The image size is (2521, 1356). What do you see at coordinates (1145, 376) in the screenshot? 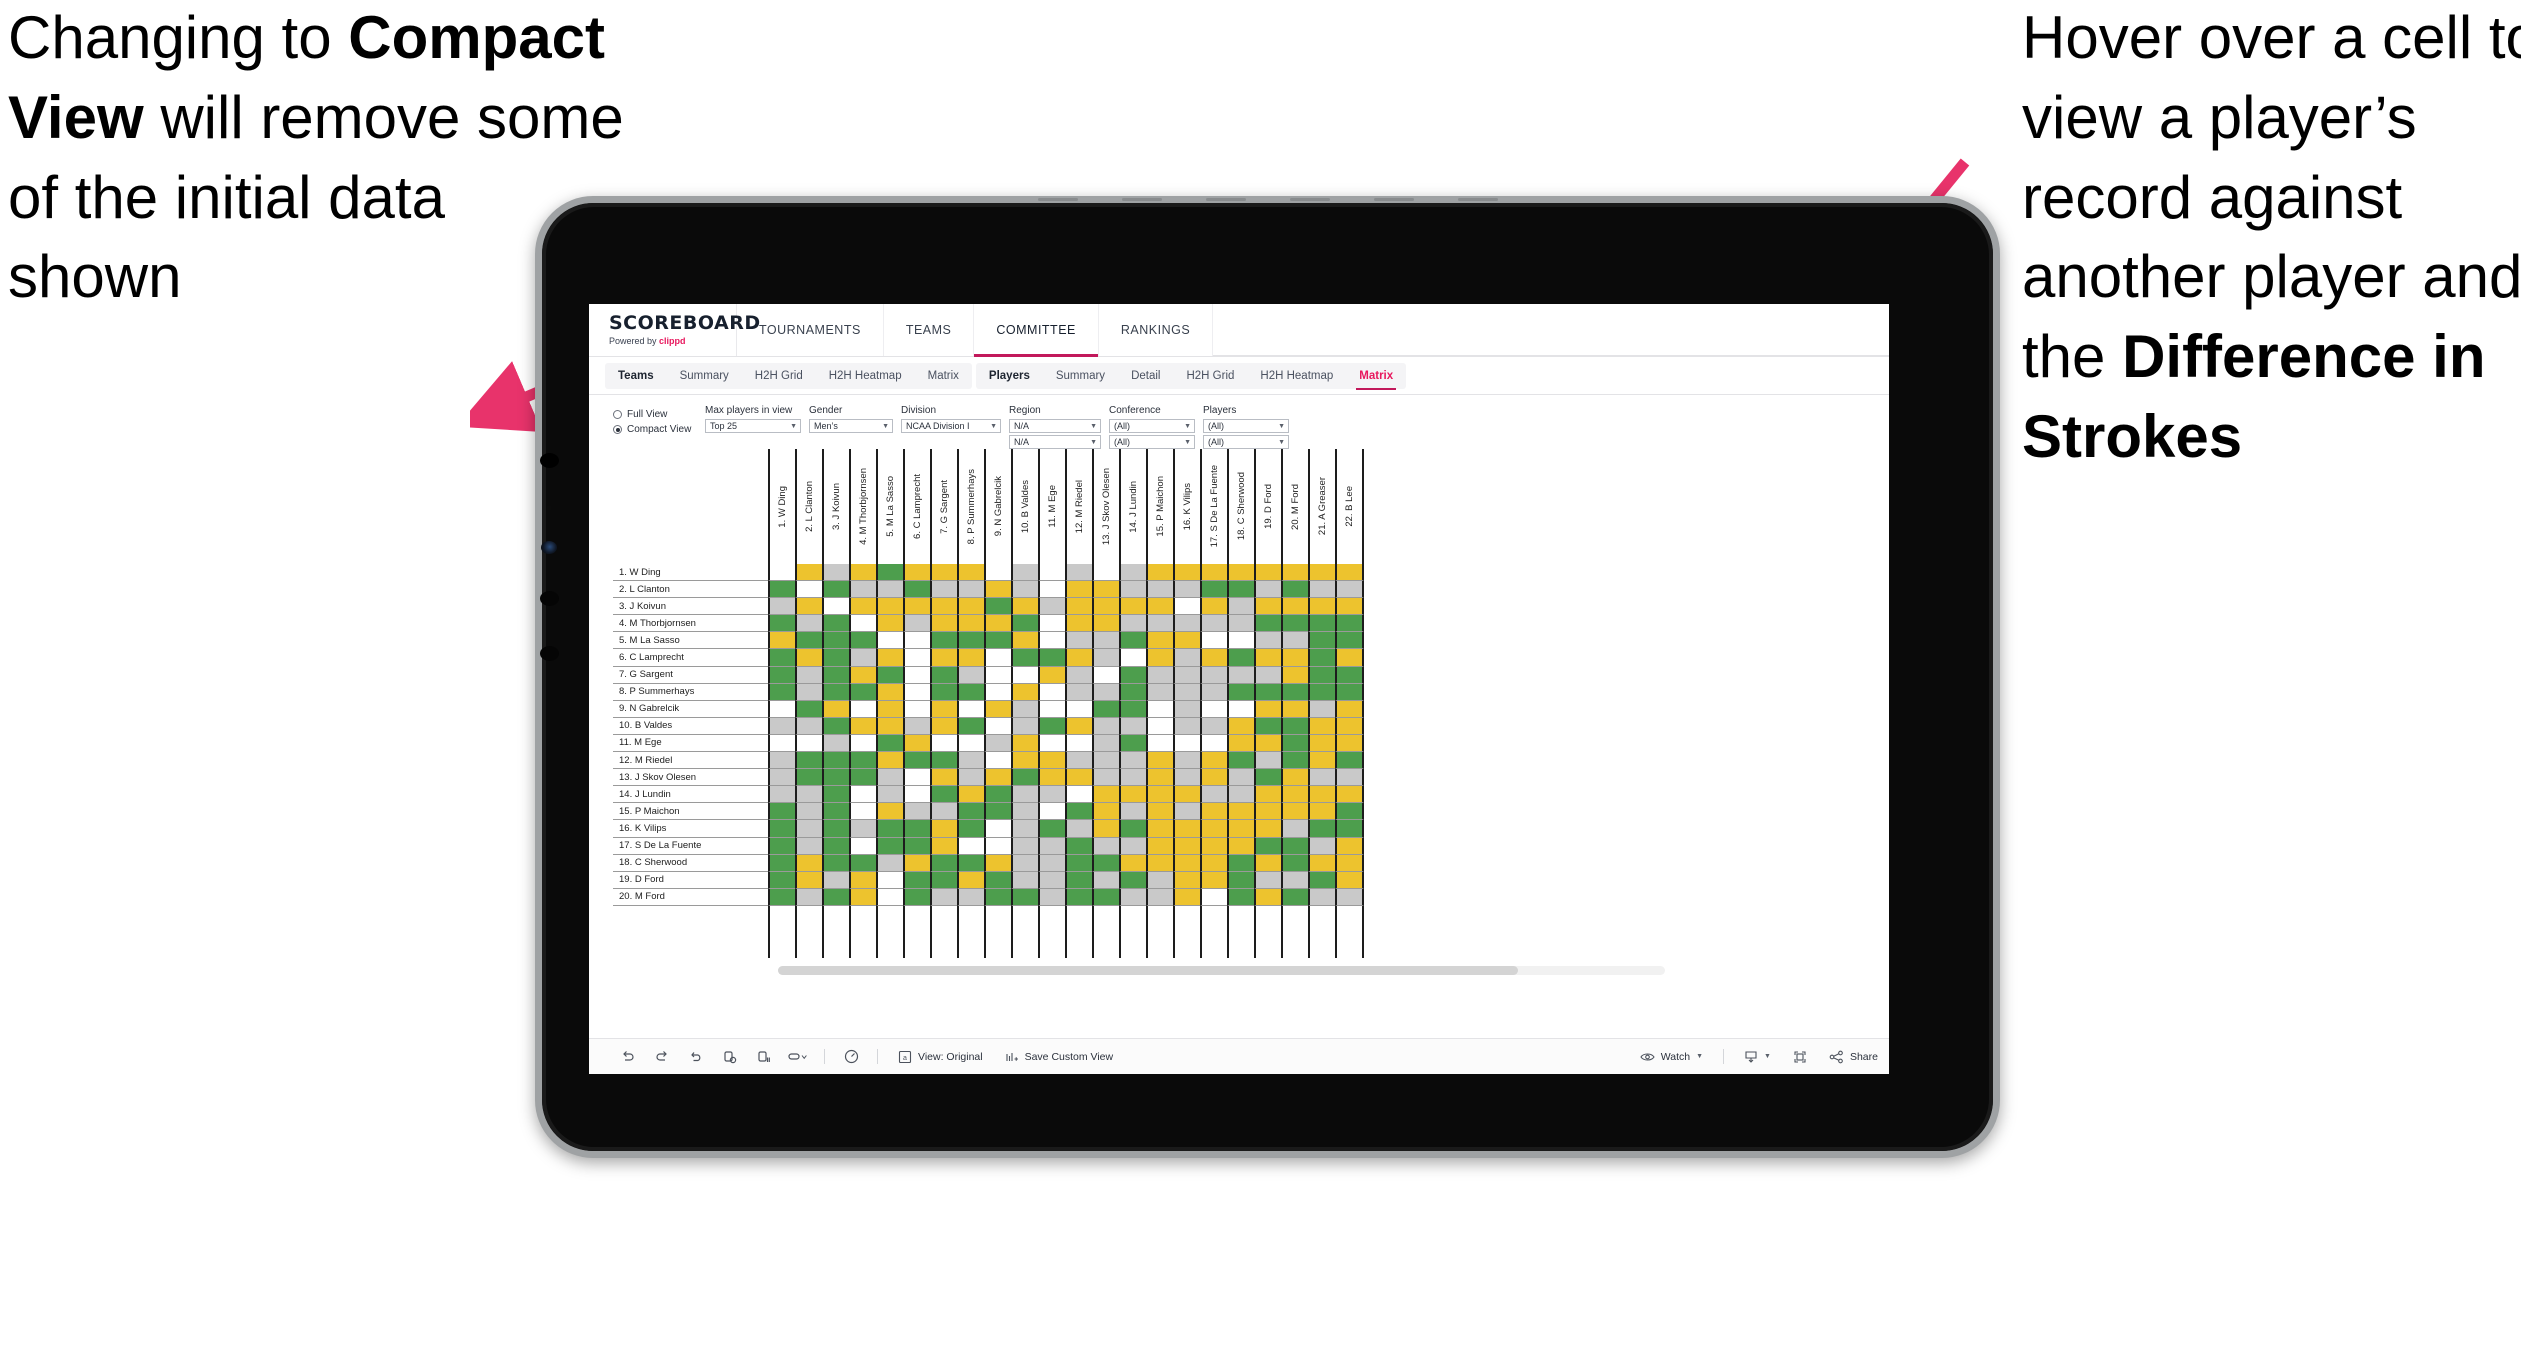
I see `subnav-item-players-detail: Detail` at bounding box center [1145, 376].